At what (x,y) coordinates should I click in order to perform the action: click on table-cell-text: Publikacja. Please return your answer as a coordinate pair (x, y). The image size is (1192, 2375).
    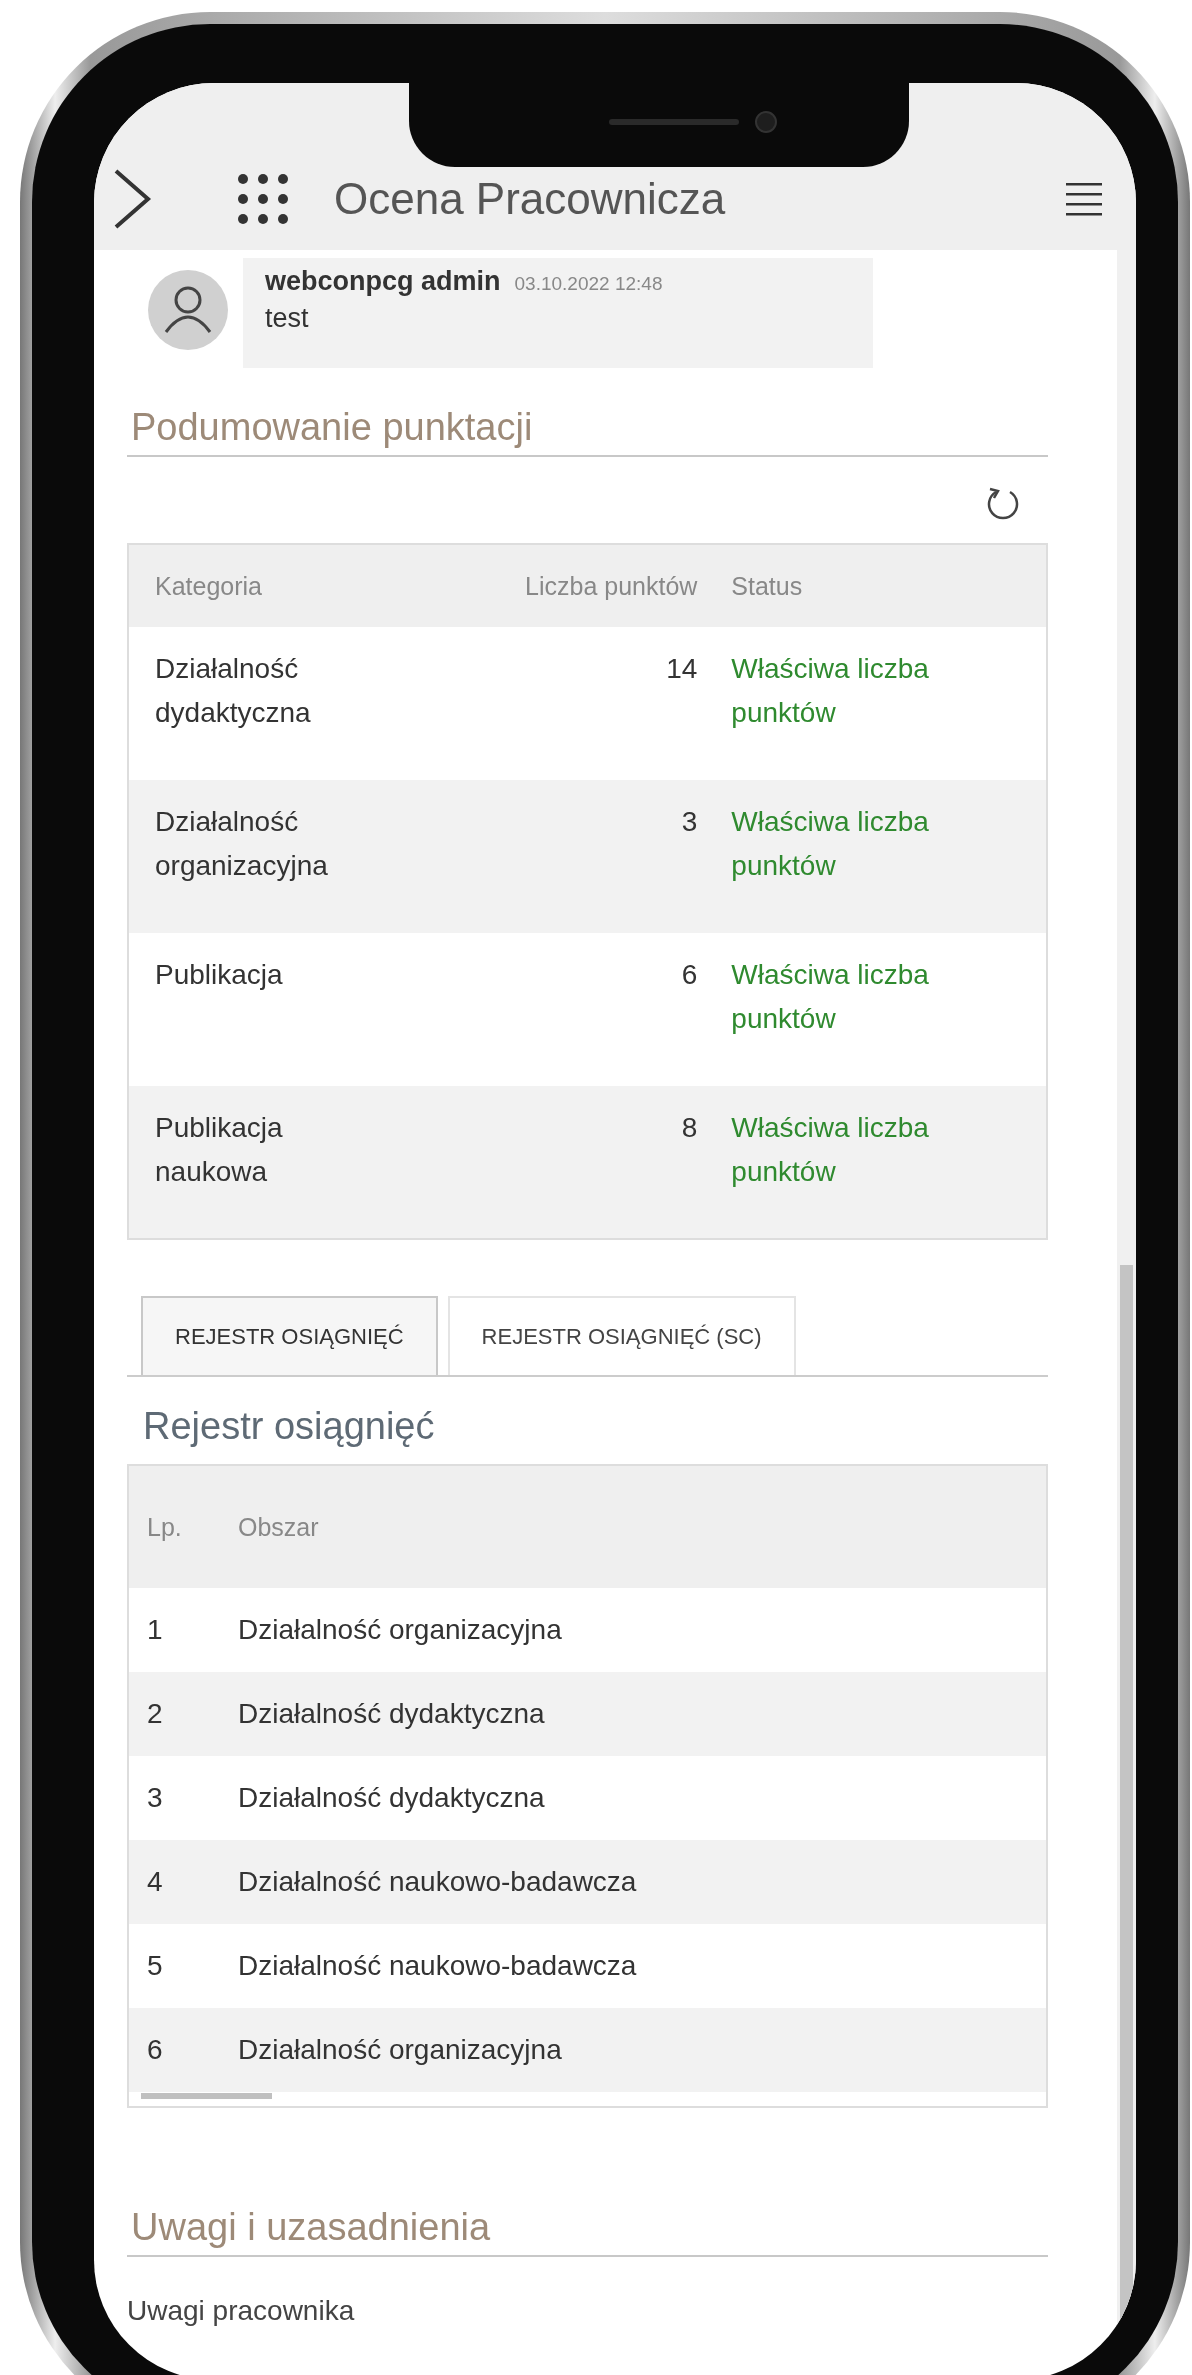
    Looking at the image, I should click on (219, 975).